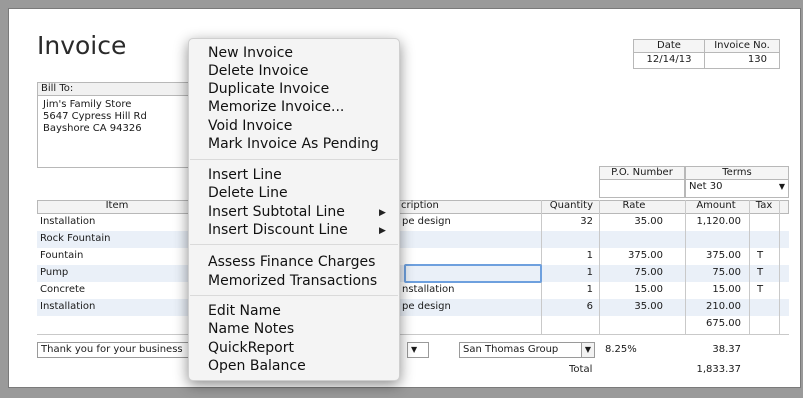 This screenshot has height=398, width=803. What do you see at coordinates (251, 348) in the screenshot?
I see `menu-item-quickreport: QuickReport` at bounding box center [251, 348].